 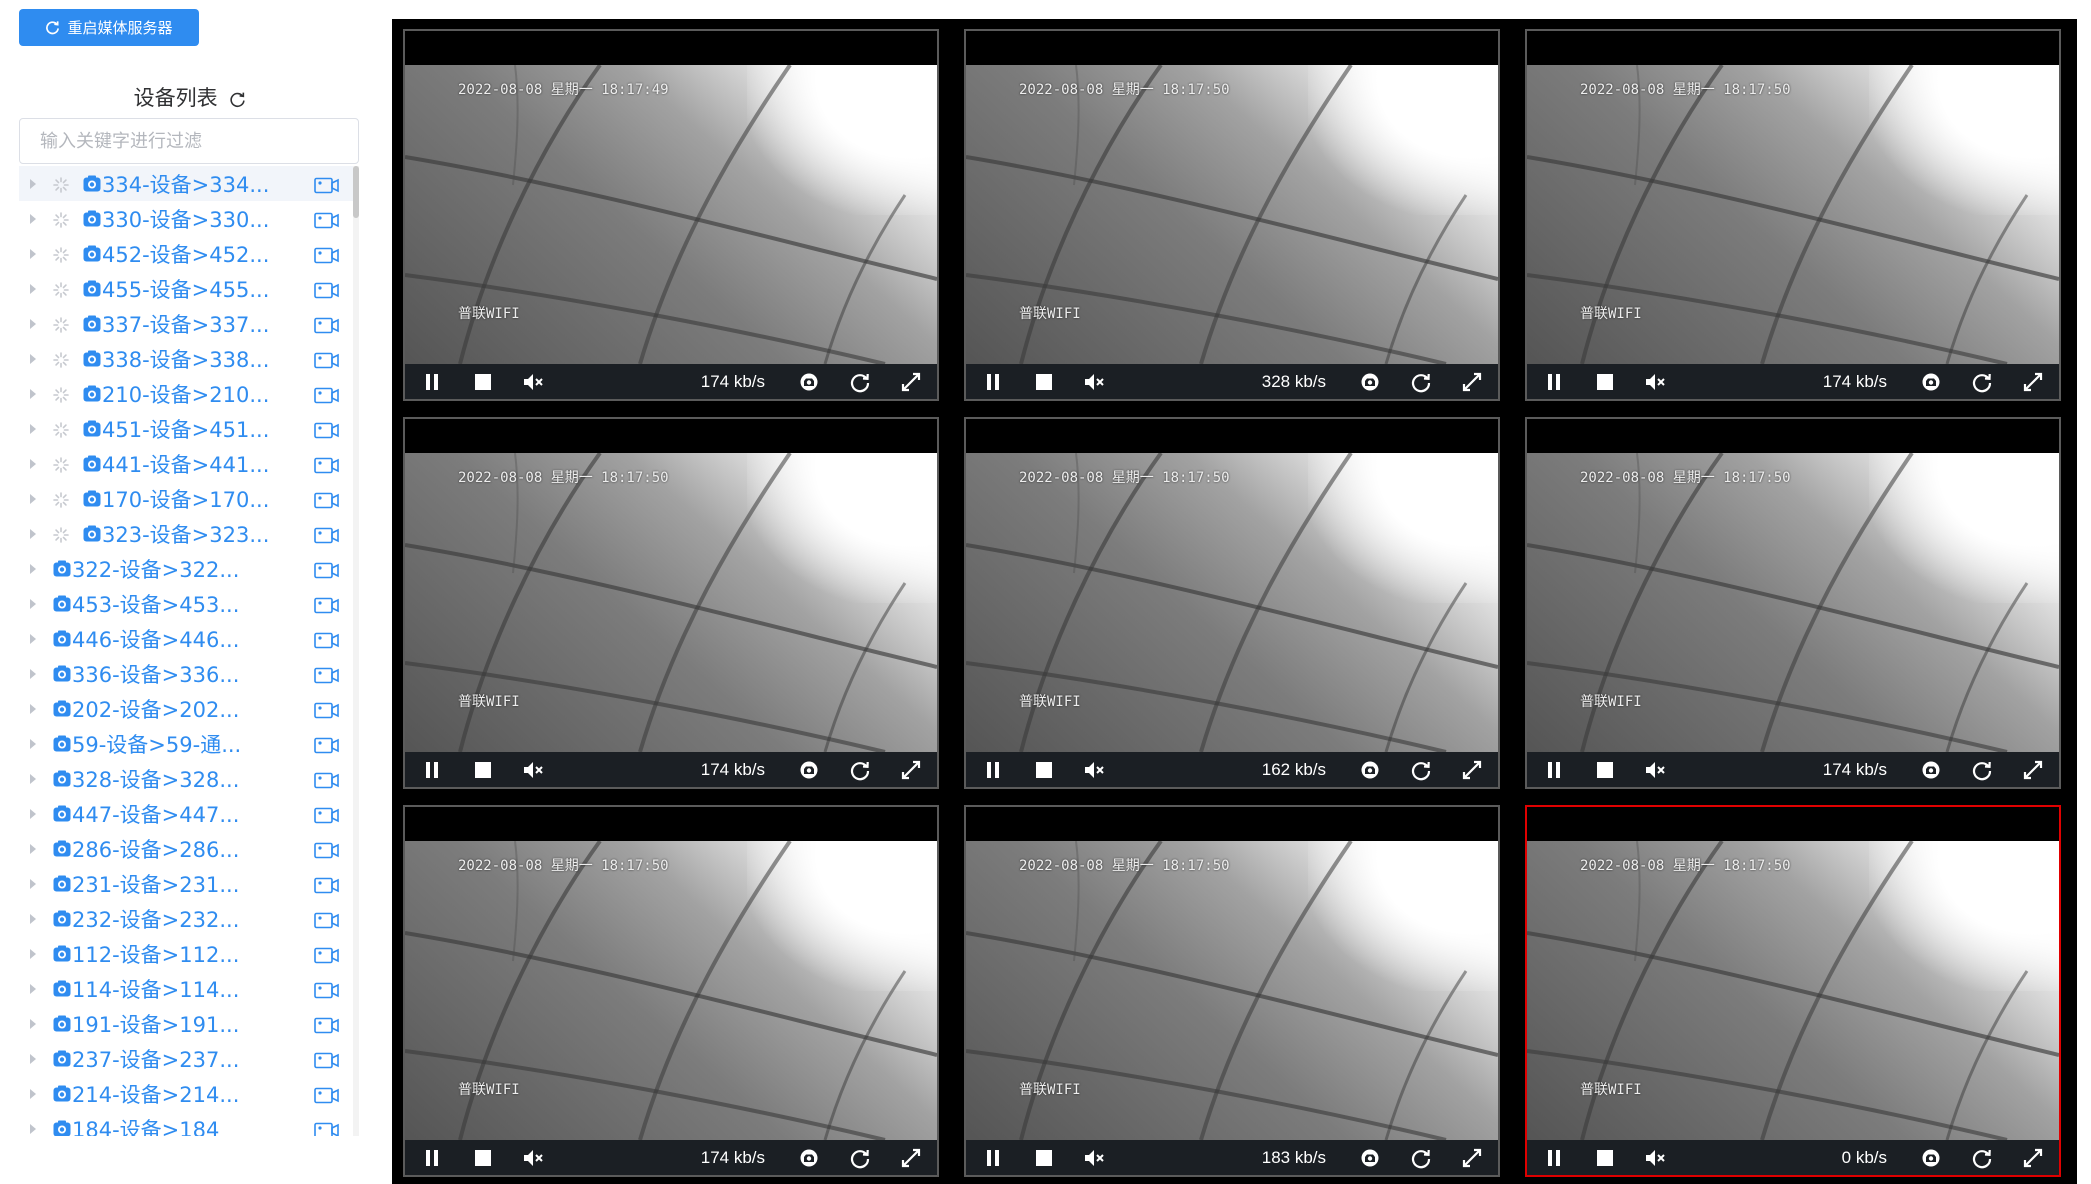 I want to click on reload-list-icon, so click(x=237, y=99).